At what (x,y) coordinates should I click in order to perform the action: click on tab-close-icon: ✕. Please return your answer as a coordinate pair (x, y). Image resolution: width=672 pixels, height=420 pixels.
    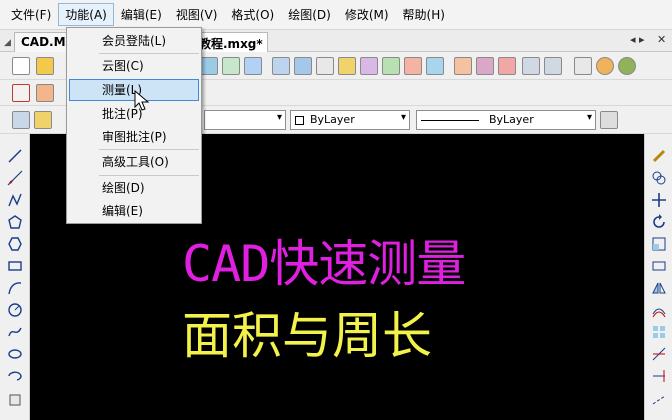
    Looking at the image, I should click on (661, 39).